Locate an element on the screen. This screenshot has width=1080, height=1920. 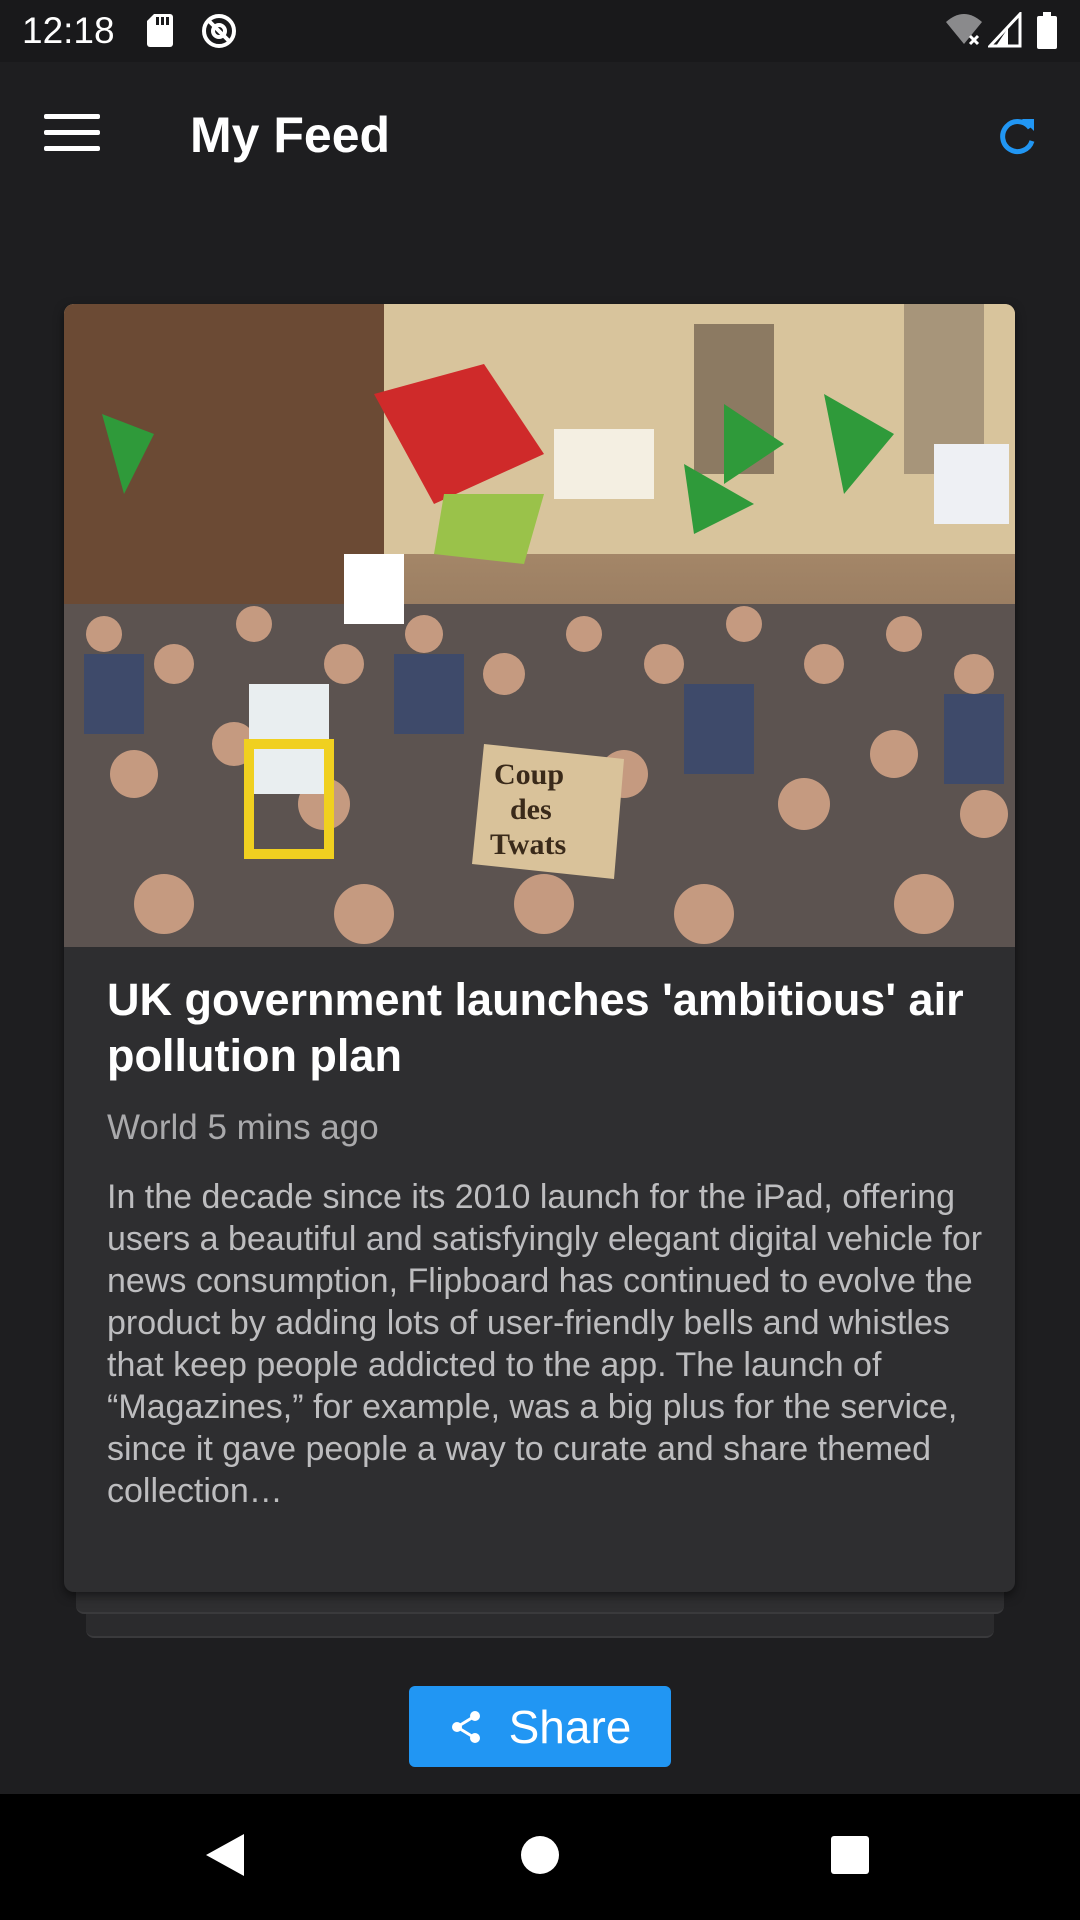
system-nav-bar is located at coordinates (540, 1857).